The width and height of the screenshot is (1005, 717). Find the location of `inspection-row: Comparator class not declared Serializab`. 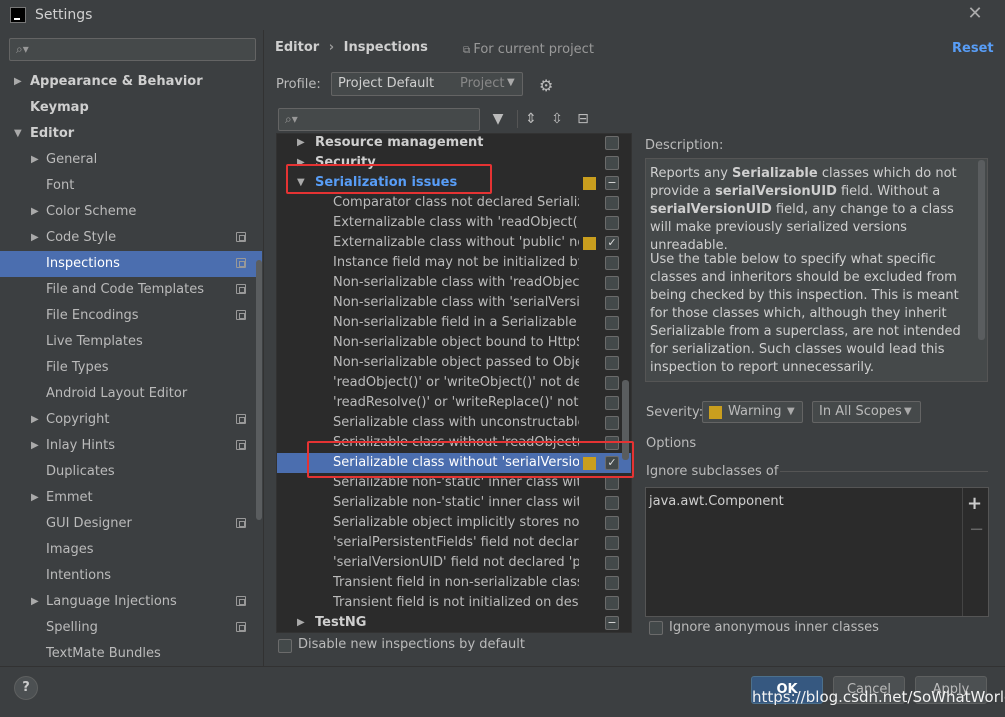

inspection-row: Comparator class not declared Serializab is located at coordinates (454, 203).